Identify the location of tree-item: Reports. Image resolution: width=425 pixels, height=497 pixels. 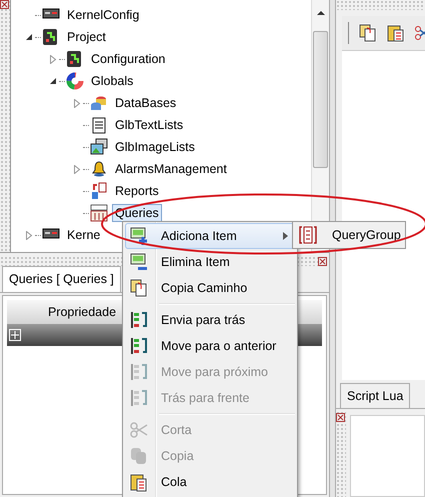
(137, 191).